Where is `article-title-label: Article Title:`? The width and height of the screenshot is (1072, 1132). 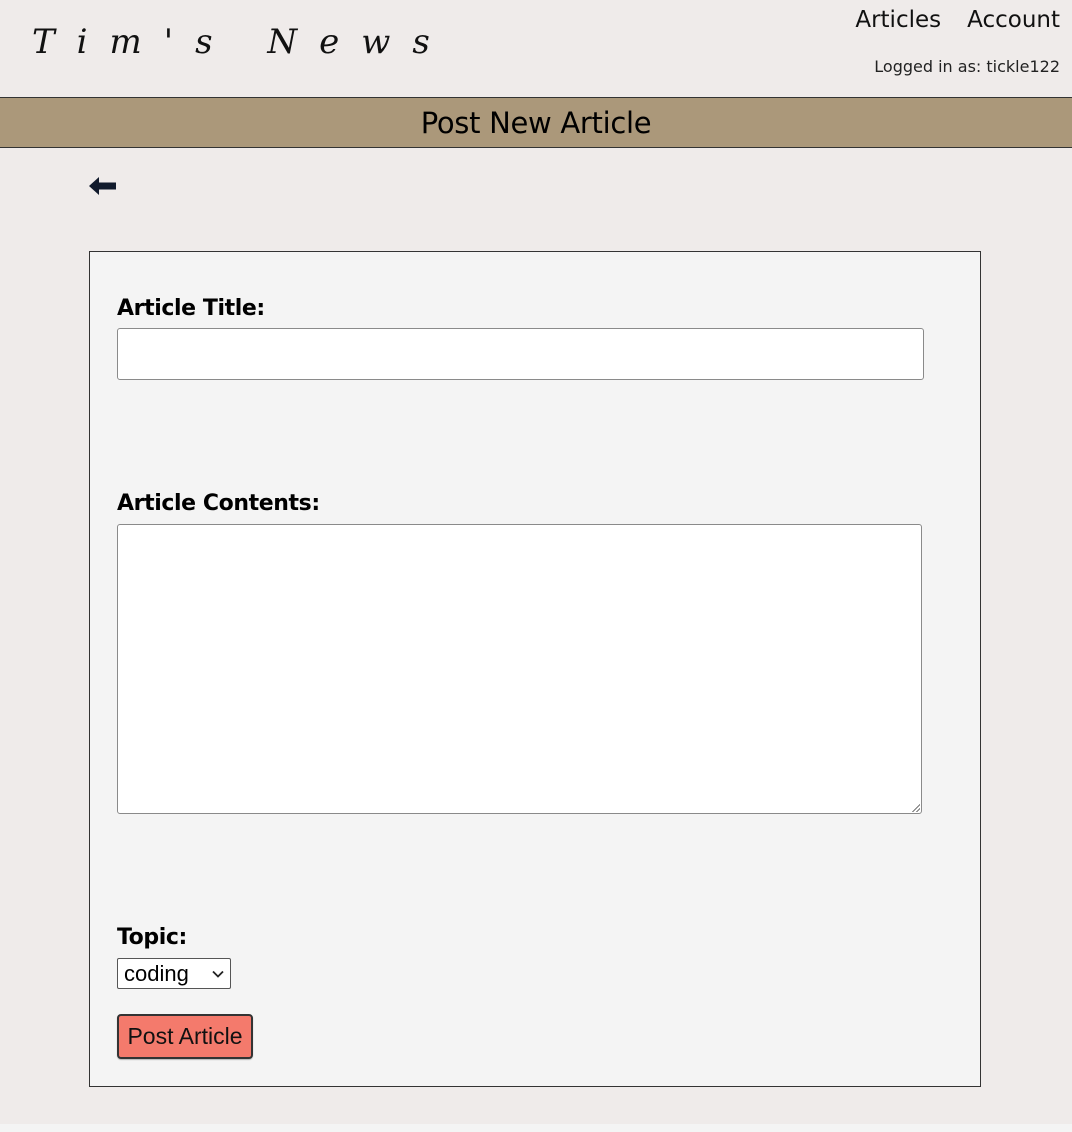
article-title-label: Article Title: is located at coordinates (191, 308).